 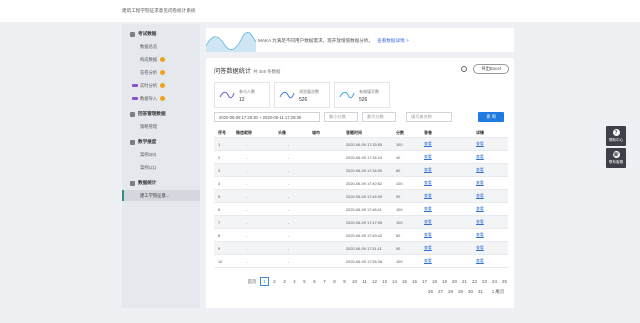 What do you see at coordinates (616, 162) in the screenshot?
I see `contact-service-label: 联系客服` at bounding box center [616, 162].